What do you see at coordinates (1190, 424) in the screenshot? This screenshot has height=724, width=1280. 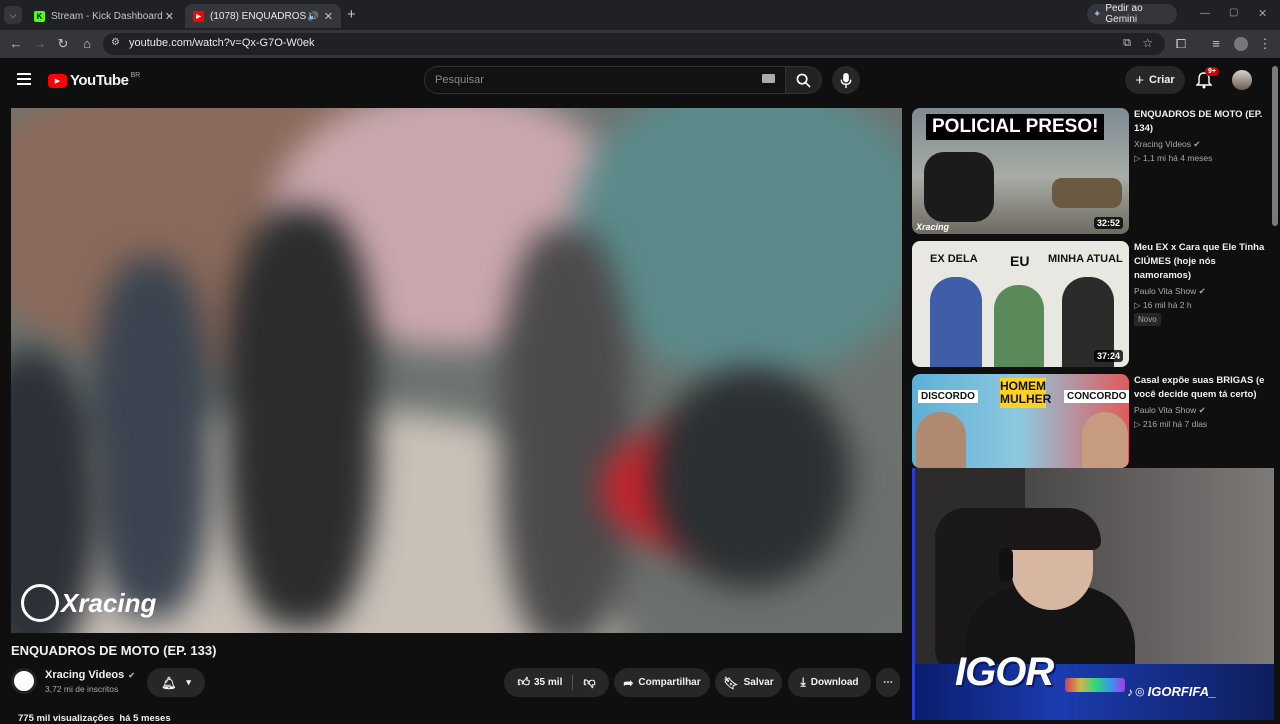 I see `upload-age: há 7 dias` at bounding box center [1190, 424].